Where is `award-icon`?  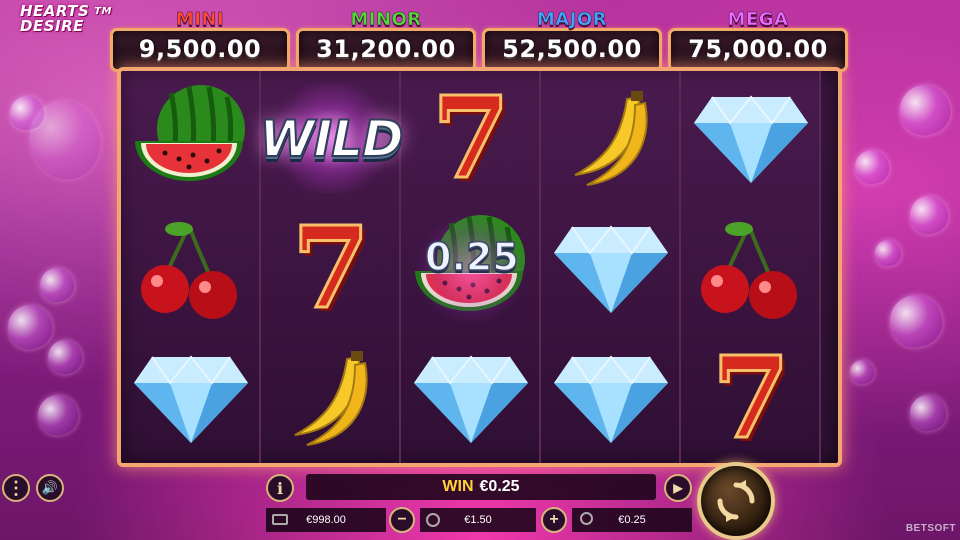
award-icon is located at coordinates (586, 518).